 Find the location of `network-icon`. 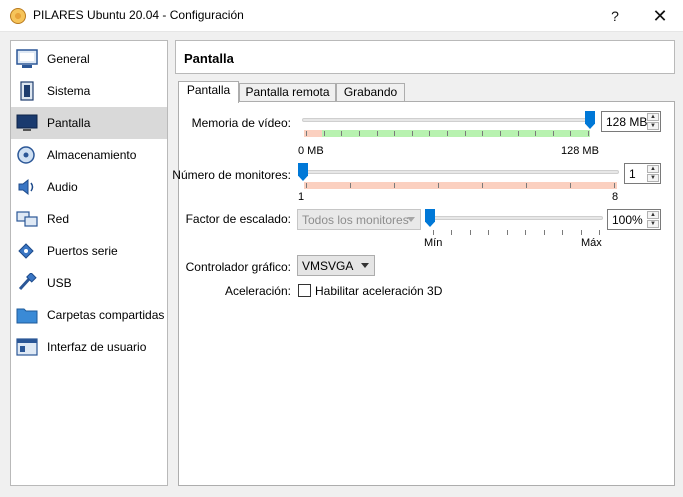

network-icon is located at coordinates (27, 219).